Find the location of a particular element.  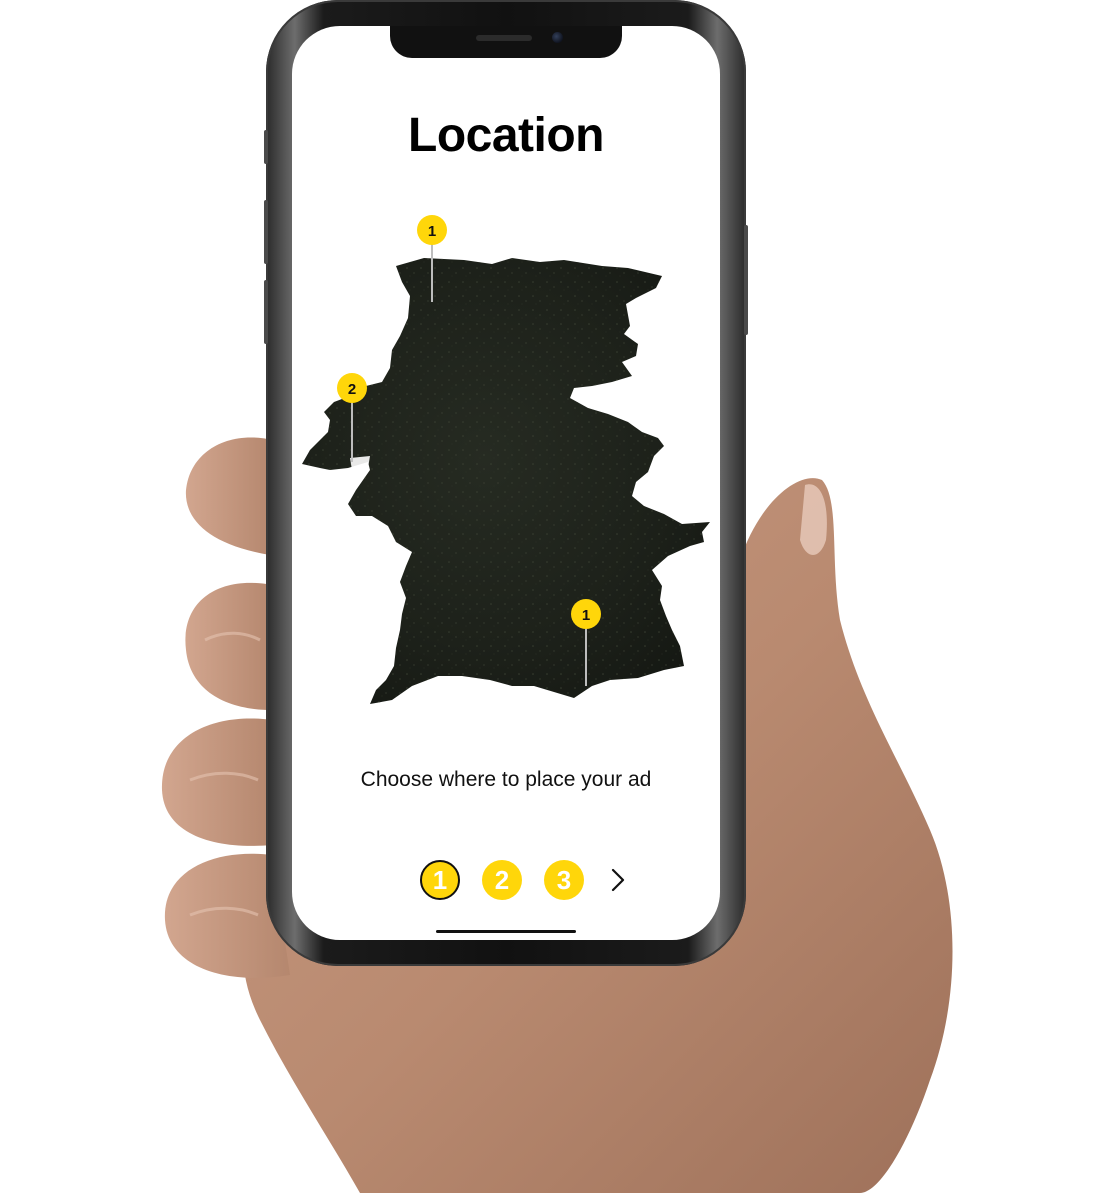

home-indicator is located at coordinates (506, 931).